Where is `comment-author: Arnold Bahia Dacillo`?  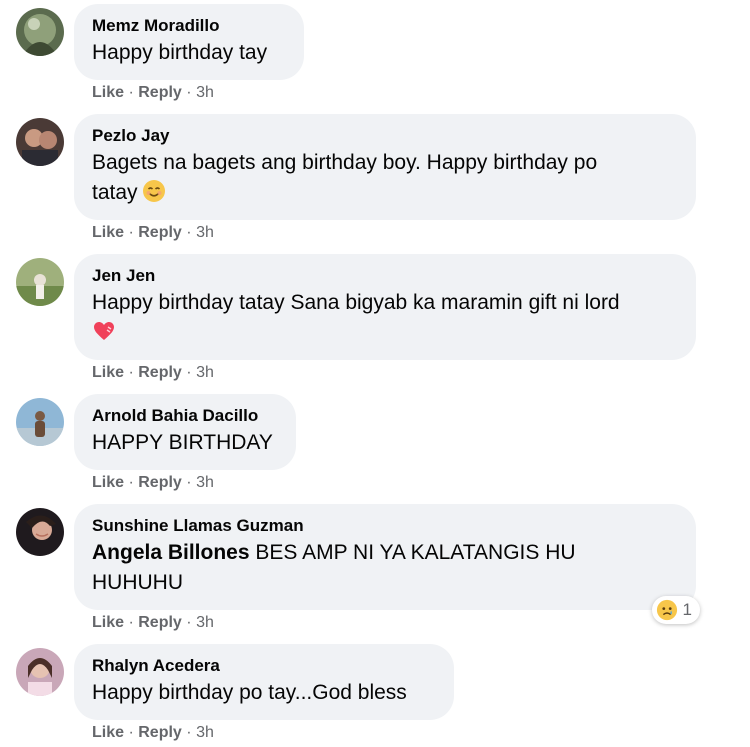 comment-author: Arnold Bahia Dacillo is located at coordinates (185, 416).